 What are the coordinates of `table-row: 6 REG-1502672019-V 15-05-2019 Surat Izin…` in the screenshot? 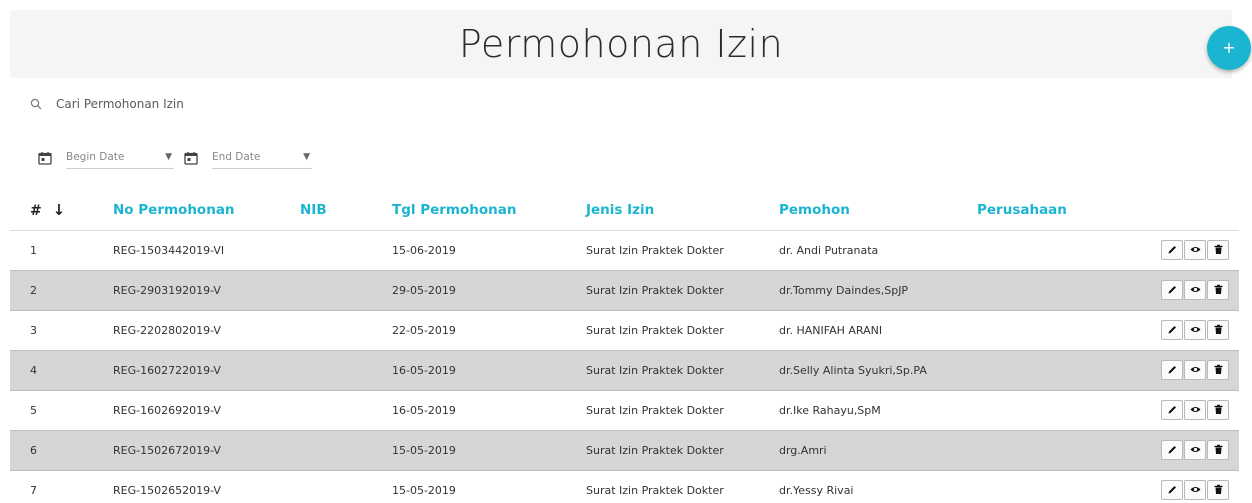 It's located at (624, 450).